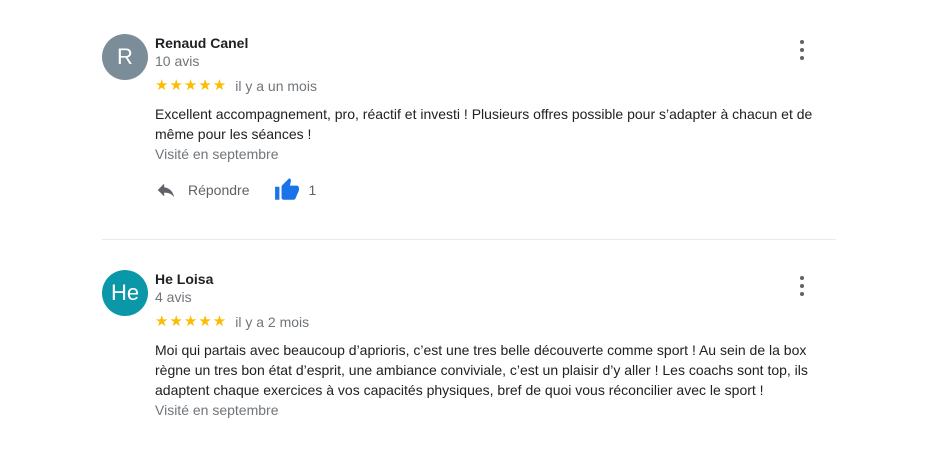 The width and height of the screenshot is (940, 471). What do you see at coordinates (125, 57) in the screenshot?
I see `avatar: R` at bounding box center [125, 57].